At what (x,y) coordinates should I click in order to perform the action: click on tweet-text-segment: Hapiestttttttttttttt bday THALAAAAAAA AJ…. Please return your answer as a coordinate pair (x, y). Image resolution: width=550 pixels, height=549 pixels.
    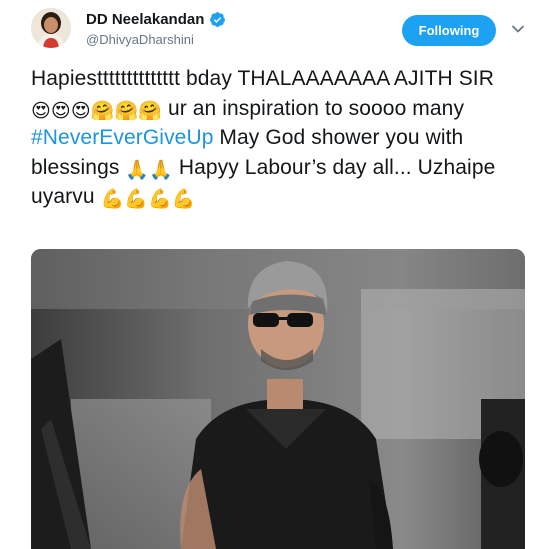
    Looking at the image, I should click on (262, 78).